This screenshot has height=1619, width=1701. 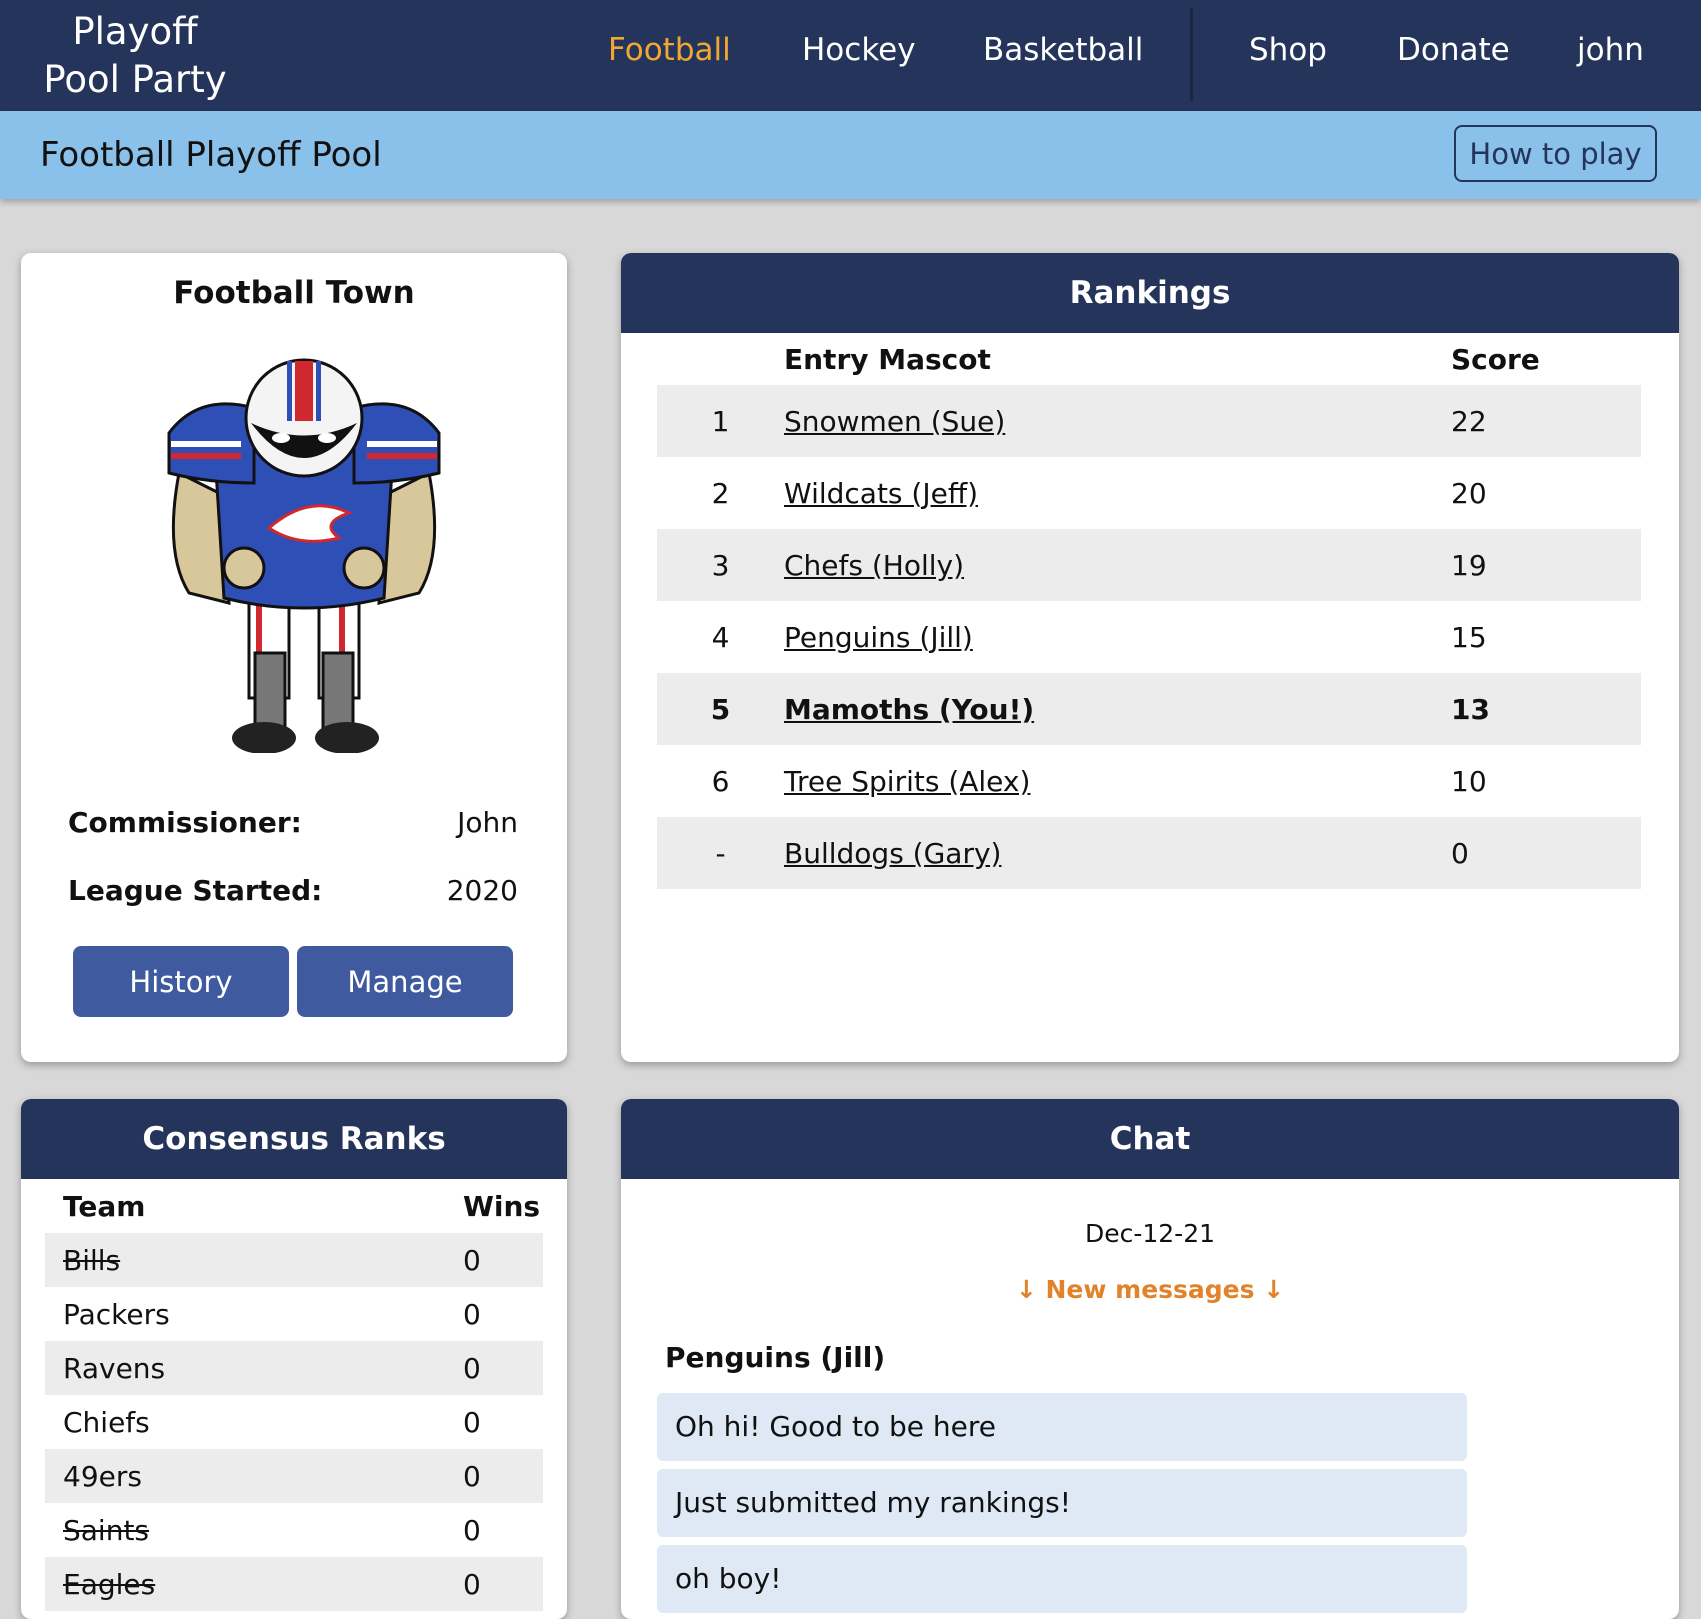 What do you see at coordinates (887, 359) in the screenshot?
I see `entry-mascot-header: Entry Mascot` at bounding box center [887, 359].